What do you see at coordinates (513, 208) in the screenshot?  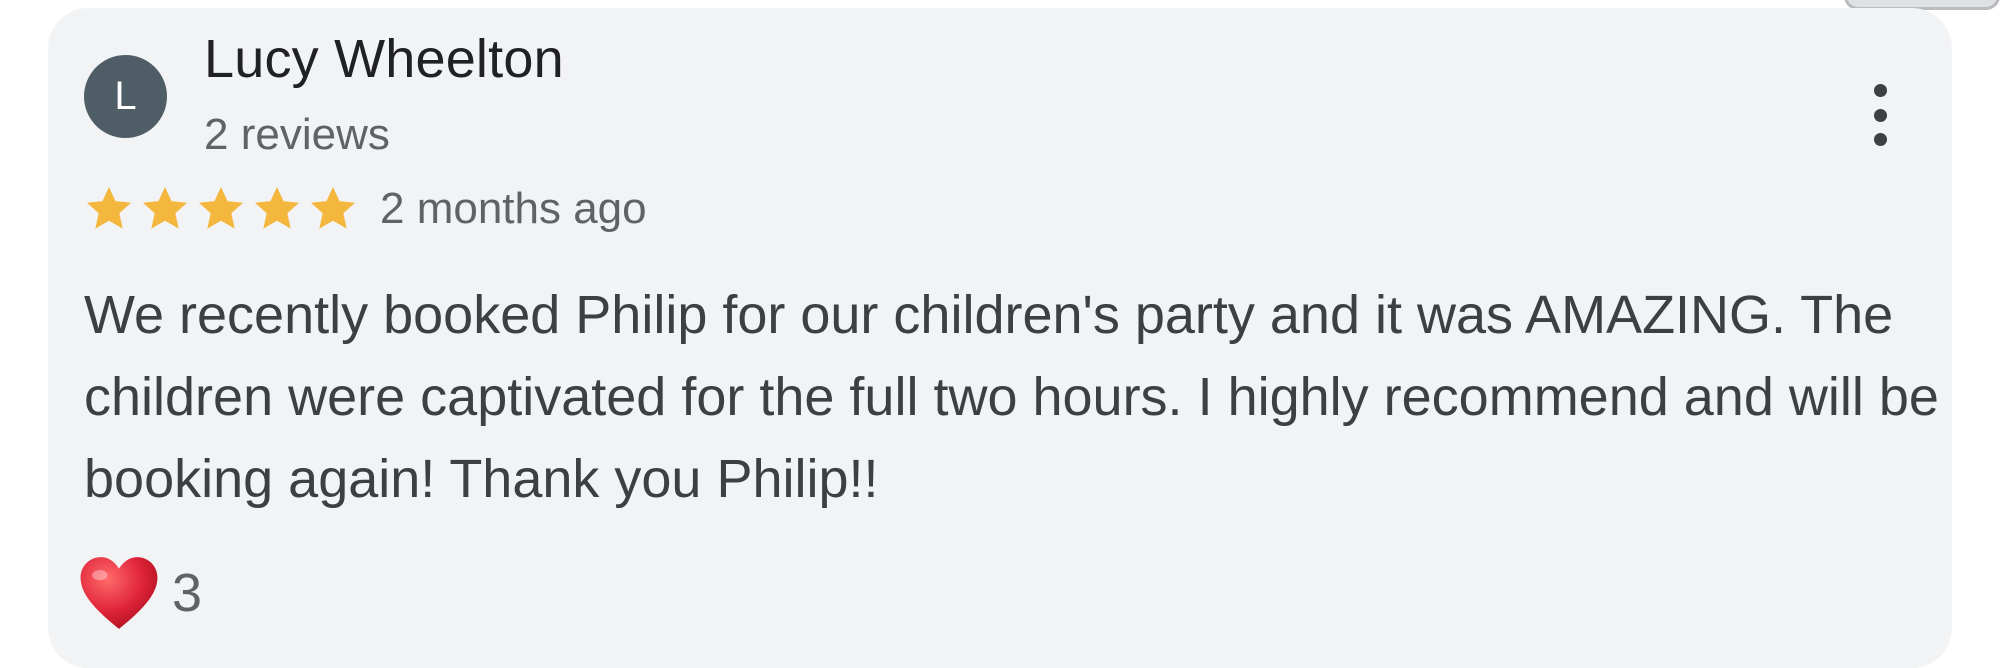 I see `review-time: 2 months ago` at bounding box center [513, 208].